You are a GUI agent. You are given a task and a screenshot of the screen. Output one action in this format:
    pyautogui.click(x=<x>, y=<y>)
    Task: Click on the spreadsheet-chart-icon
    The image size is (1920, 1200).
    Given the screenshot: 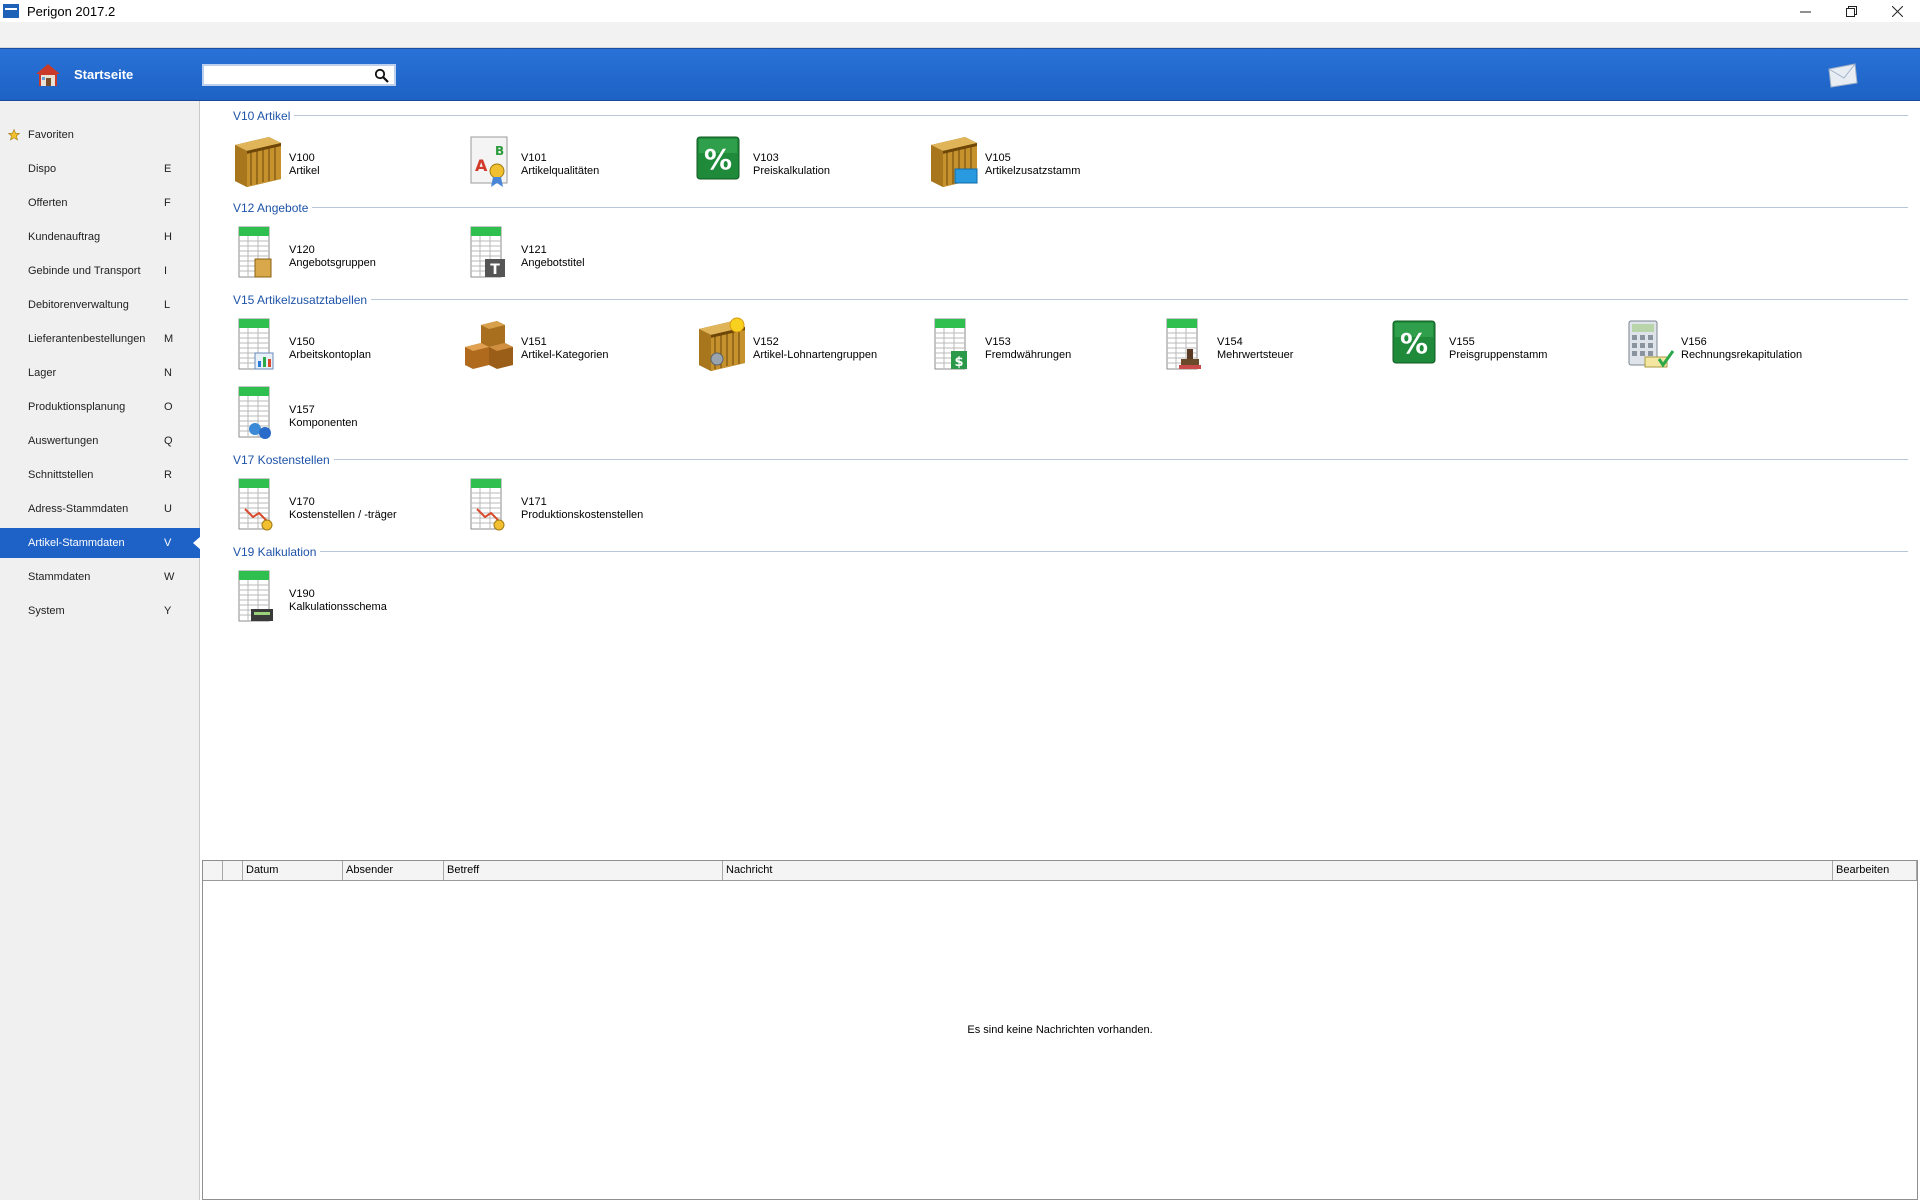 What is the action you would take?
    pyautogui.click(x=251, y=342)
    